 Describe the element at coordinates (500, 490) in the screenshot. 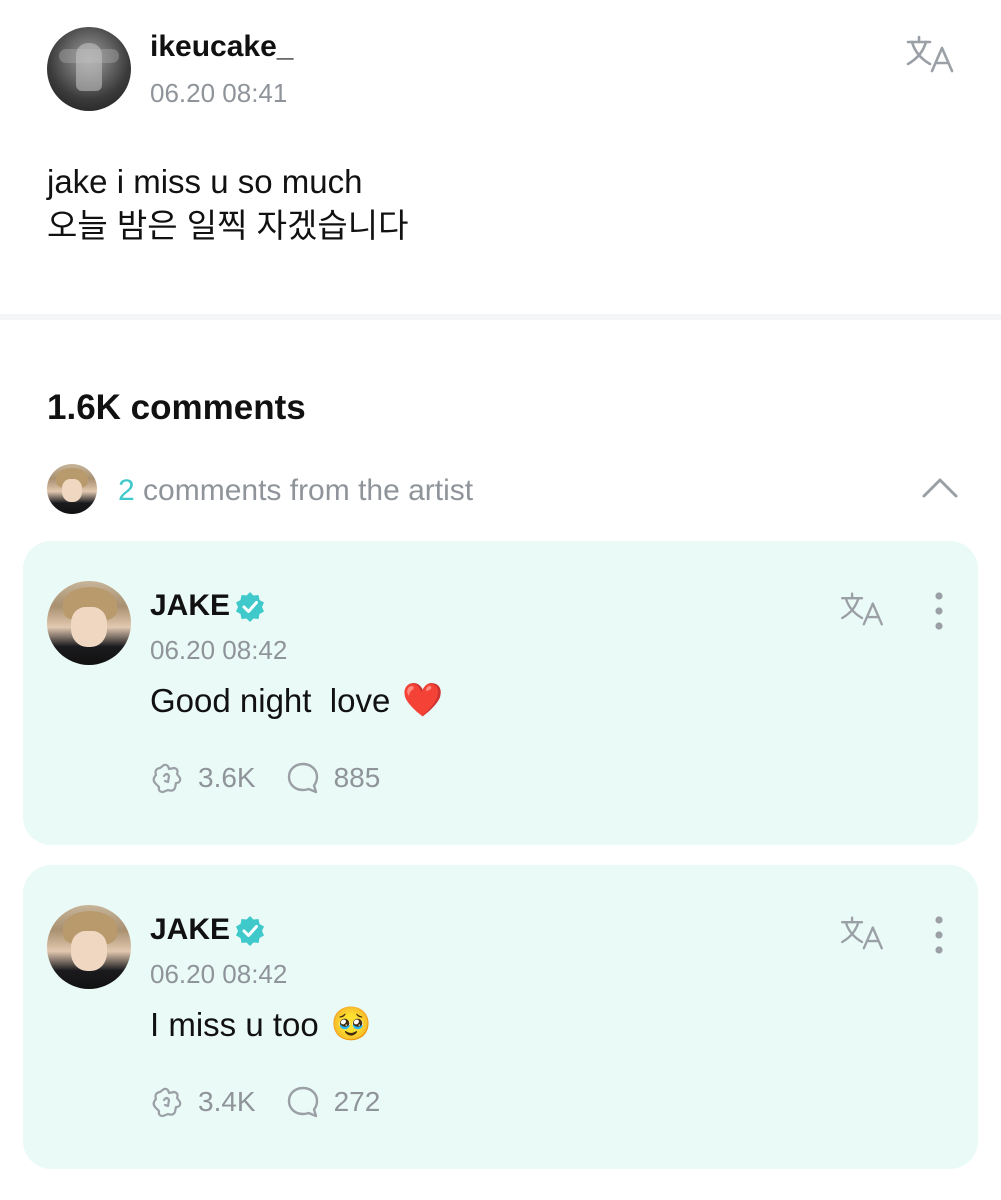

I see `artist-comments-toggle: 2 comments from the artist` at that location.